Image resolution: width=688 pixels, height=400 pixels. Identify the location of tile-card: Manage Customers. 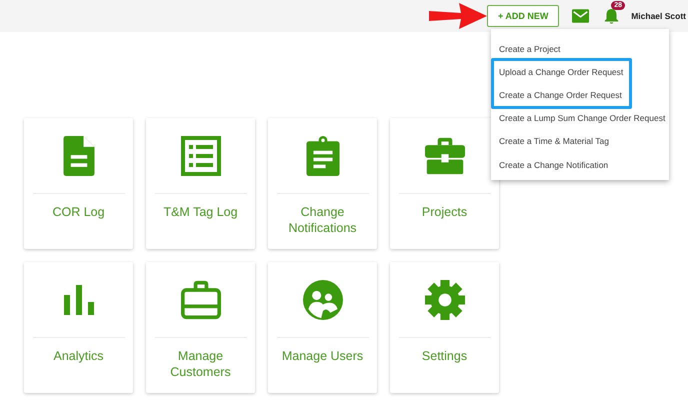
(200, 327).